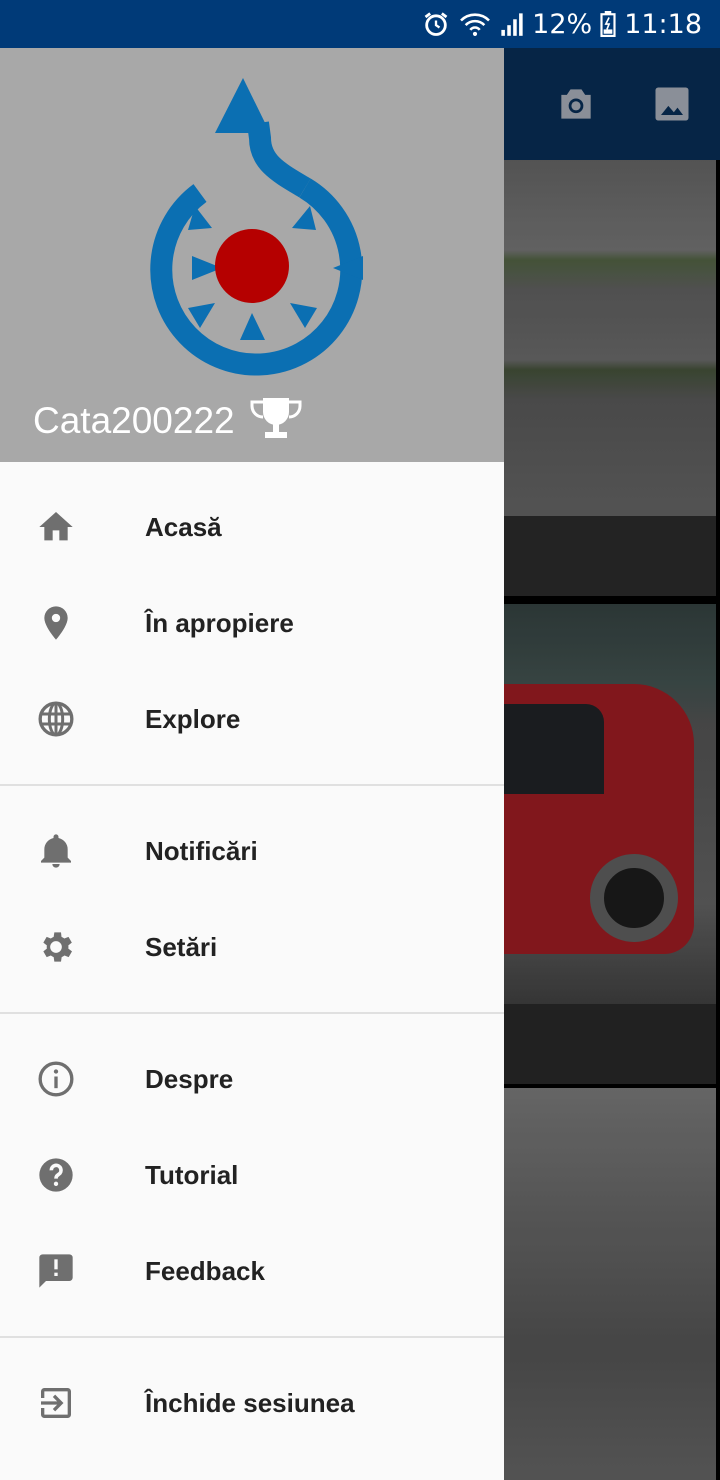 Image resolution: width=720 pixels, height=1480 pixels. Describe the element at coordinates (276, 420) in the screenshot. I see `trophy-icon` at that location.